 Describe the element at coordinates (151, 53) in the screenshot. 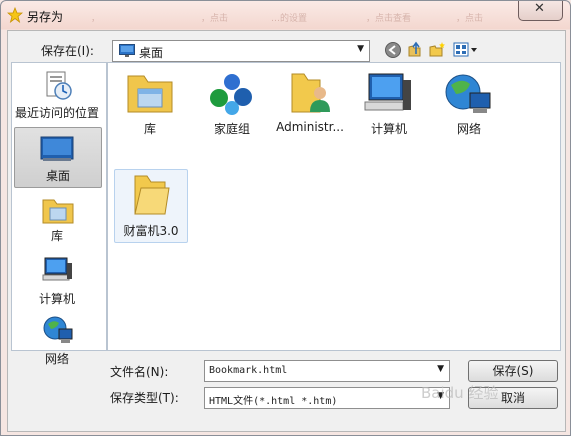

I see `save-in-value: 桌面` at that location.